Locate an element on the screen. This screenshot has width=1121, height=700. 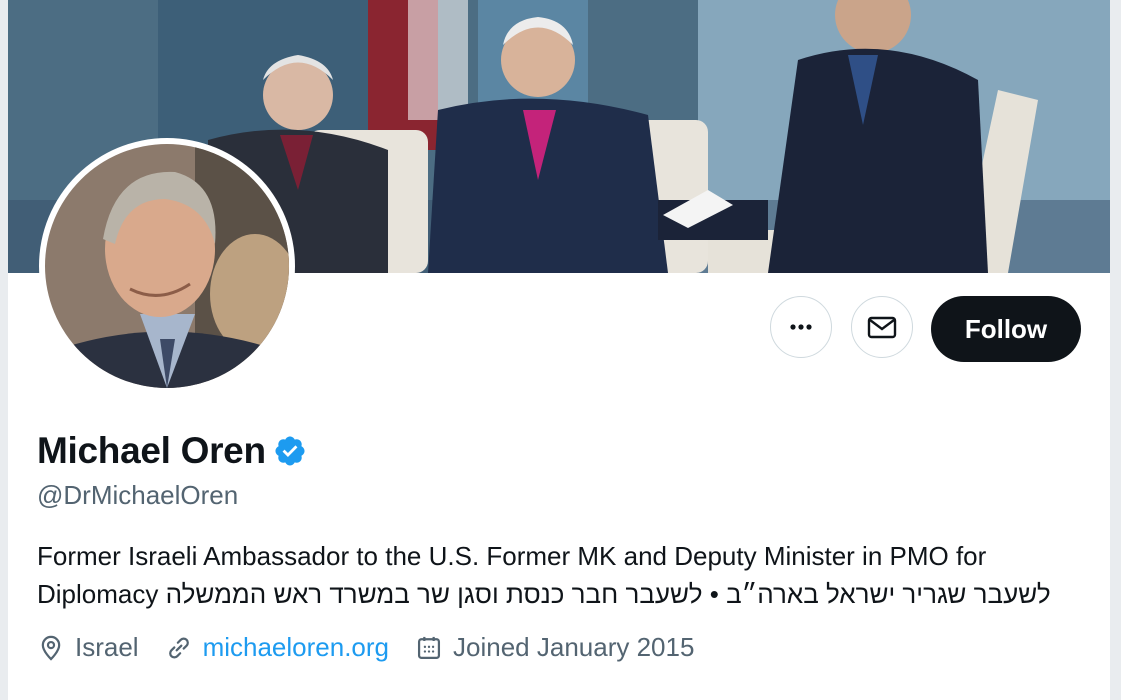
envelope-icon is located at coordinates (882, 327).